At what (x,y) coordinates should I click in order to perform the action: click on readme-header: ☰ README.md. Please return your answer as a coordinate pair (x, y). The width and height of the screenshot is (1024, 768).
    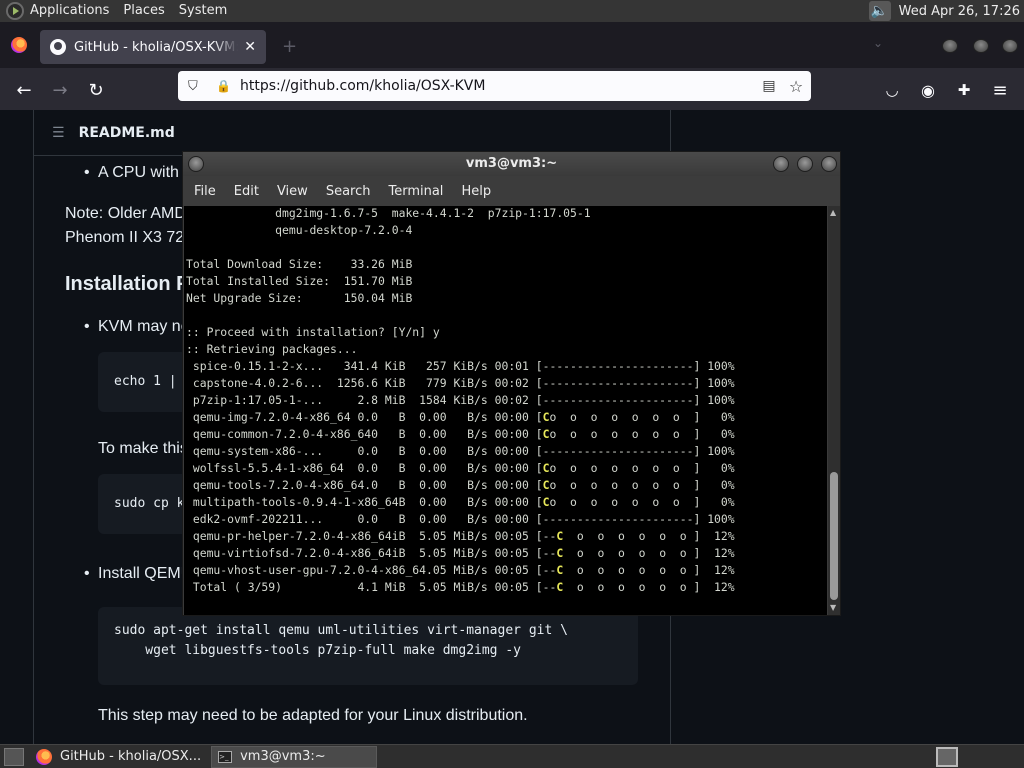
    Looking at the image, I should click on (352, 133).